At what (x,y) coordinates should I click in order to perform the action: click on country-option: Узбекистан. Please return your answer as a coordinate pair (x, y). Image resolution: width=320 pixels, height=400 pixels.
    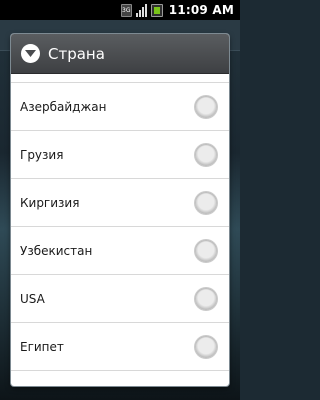
    Looking at the image, I should click on (120, 251).